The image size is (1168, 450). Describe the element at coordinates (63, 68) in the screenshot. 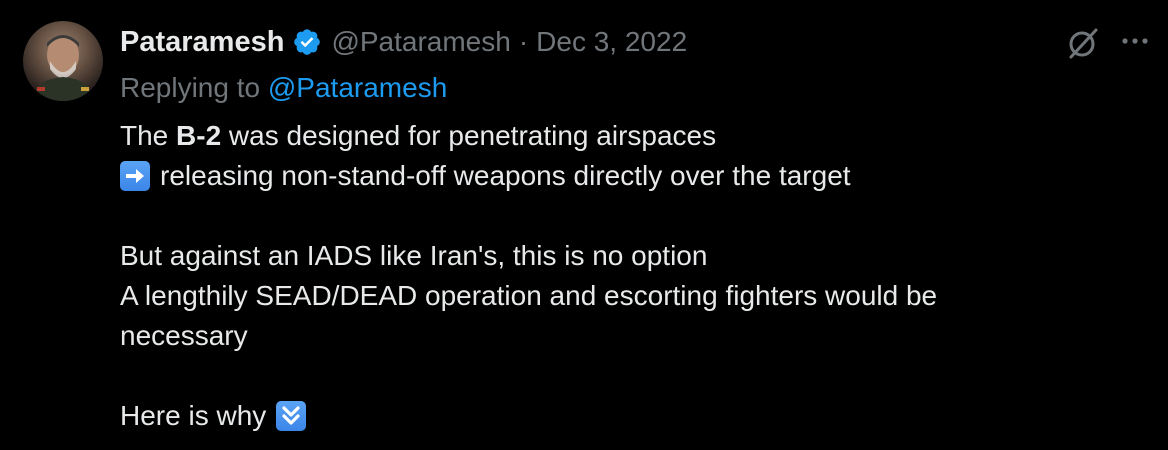

I see `avatar-image` at that location.